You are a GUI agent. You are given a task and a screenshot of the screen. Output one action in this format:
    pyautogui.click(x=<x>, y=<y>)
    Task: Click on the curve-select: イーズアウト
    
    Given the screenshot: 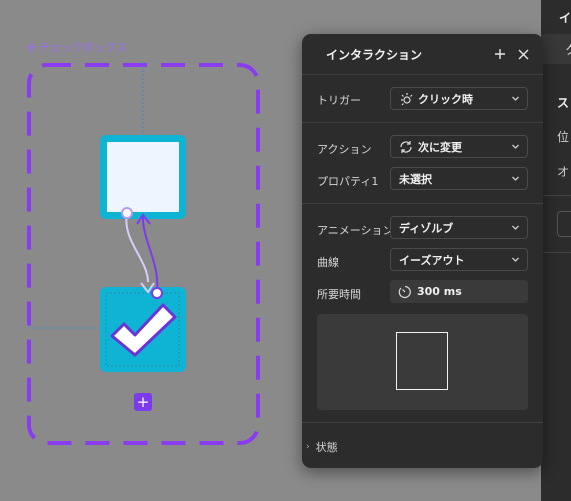 What is the action you would take?
    pyautogui.click(x=459, y=259)
    